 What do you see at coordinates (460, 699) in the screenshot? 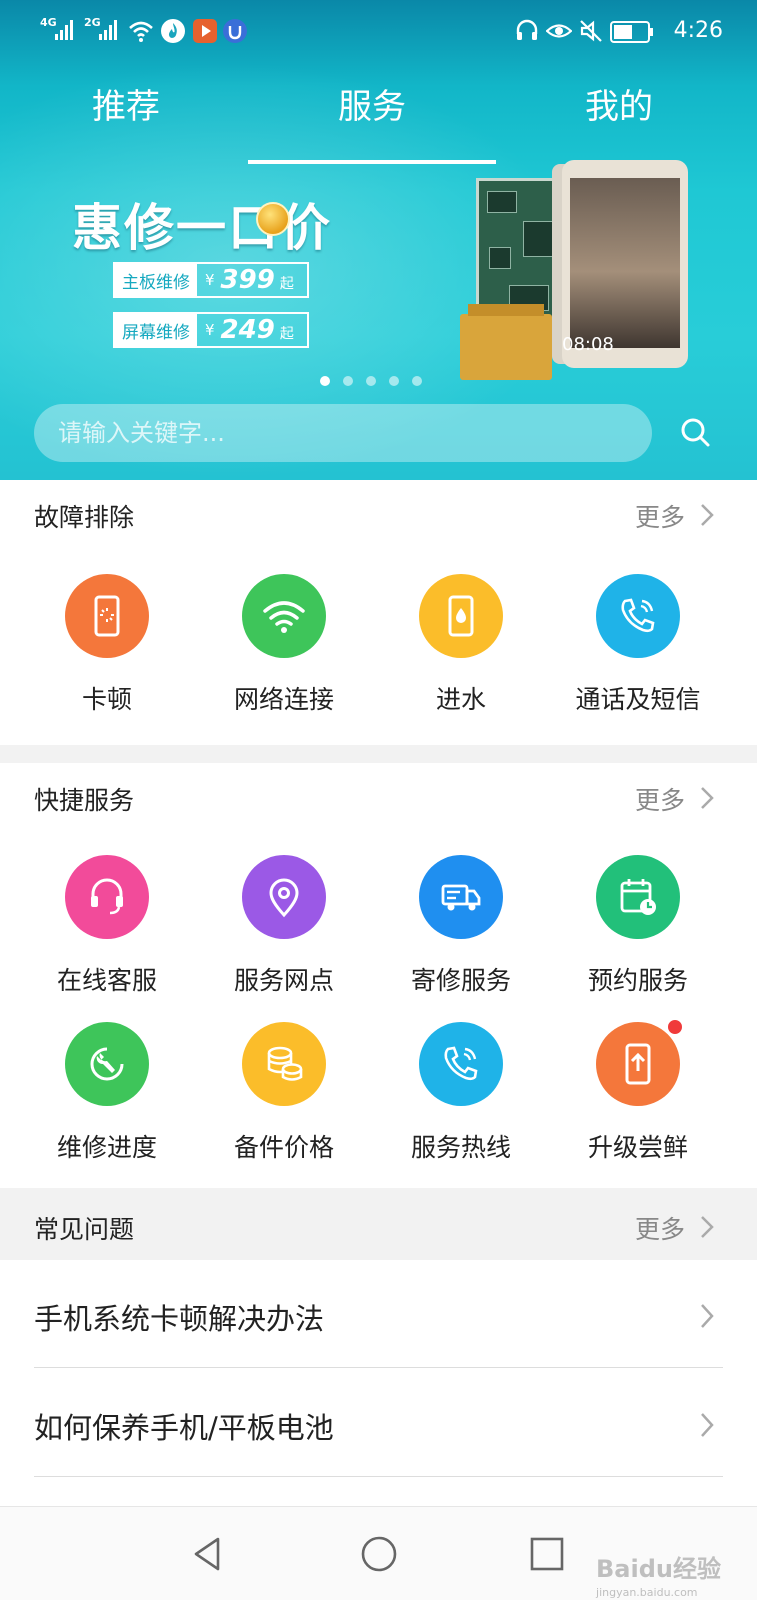
I see `item-label: 进水` at bounding box center [460, 699].